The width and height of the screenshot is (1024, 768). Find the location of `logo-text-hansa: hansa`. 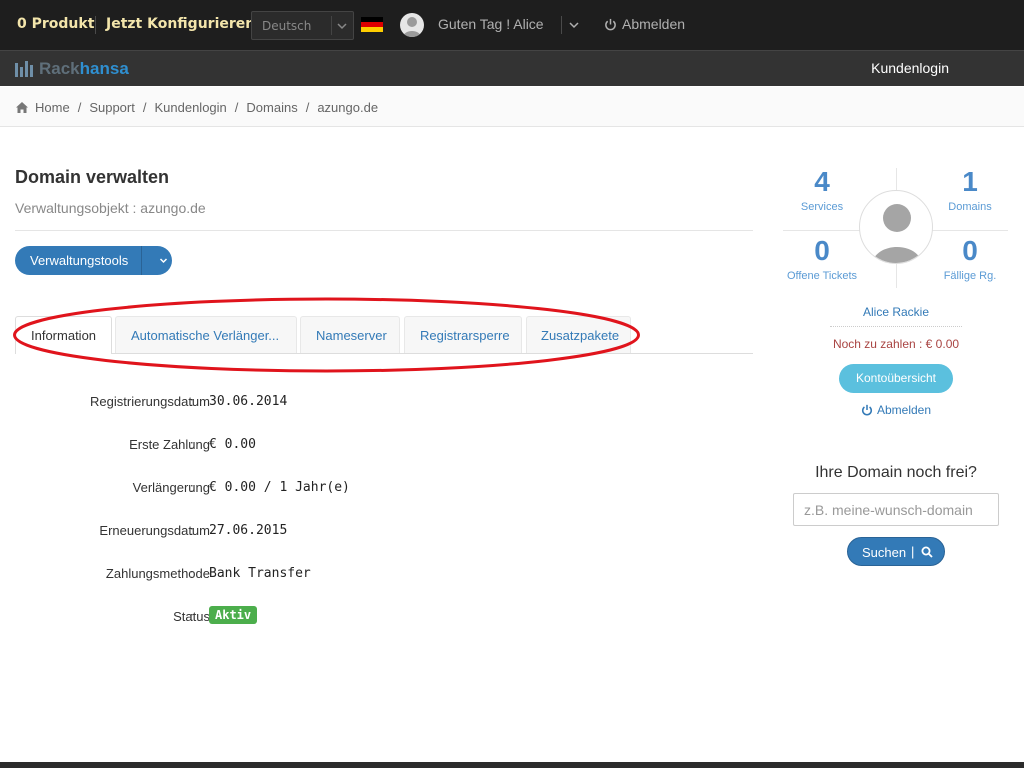

logo-text-hansa: hansa is located at coordinates (104, 68).